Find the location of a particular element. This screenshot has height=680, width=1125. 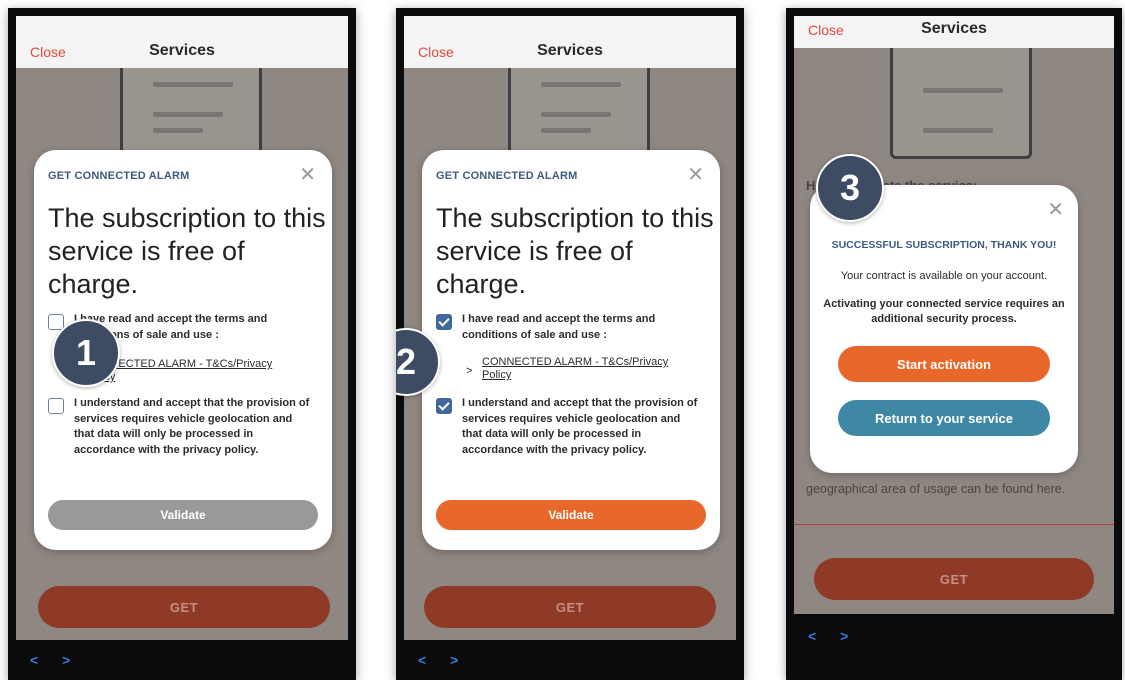

divider is located at coordinates (954, 524).